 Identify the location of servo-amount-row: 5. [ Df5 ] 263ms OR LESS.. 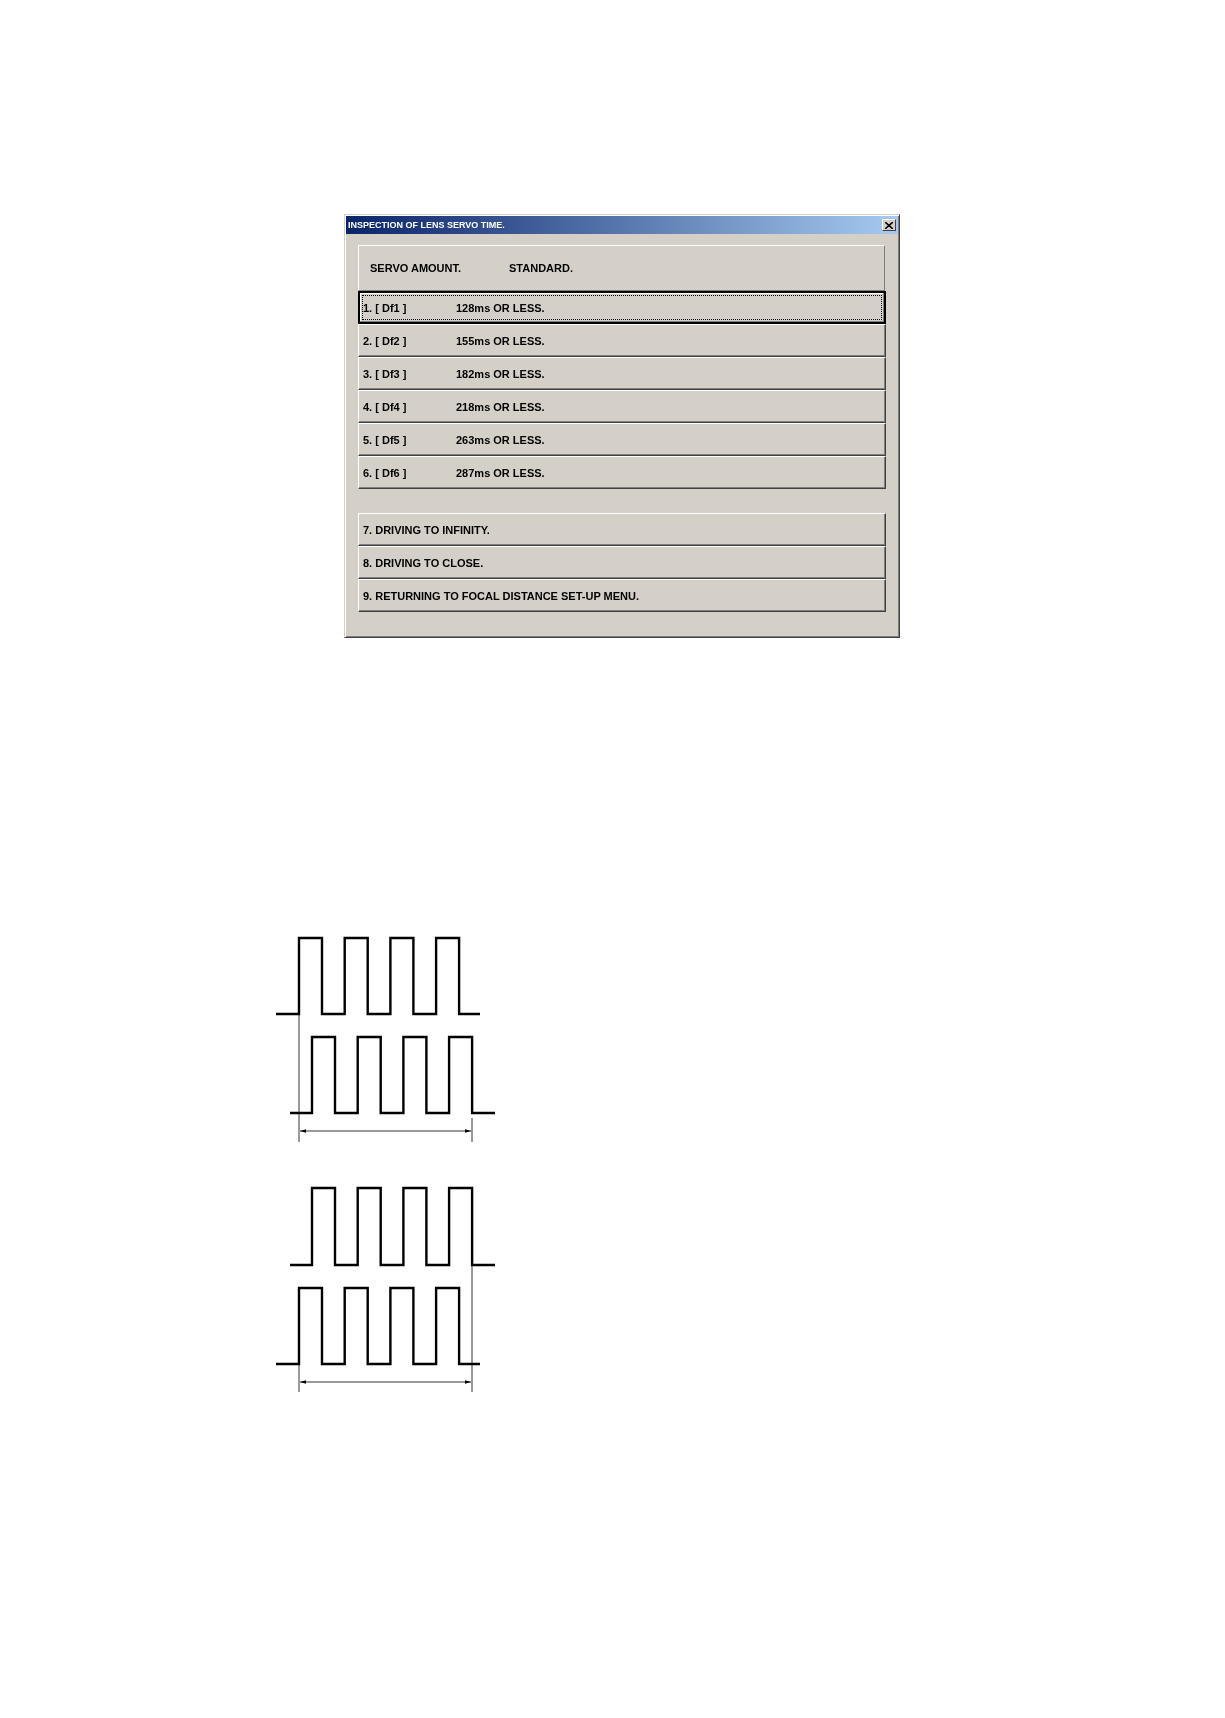
(622, 439).